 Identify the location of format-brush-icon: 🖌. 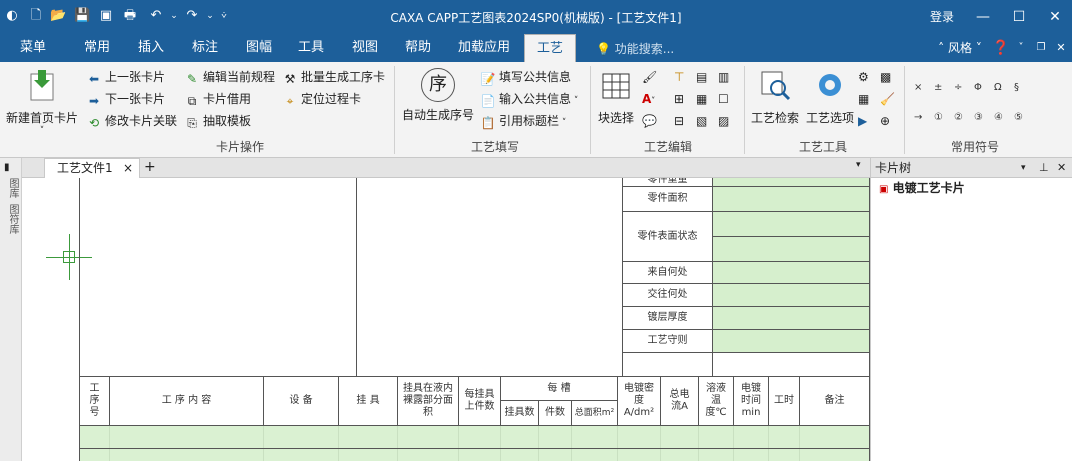
(649, 77).